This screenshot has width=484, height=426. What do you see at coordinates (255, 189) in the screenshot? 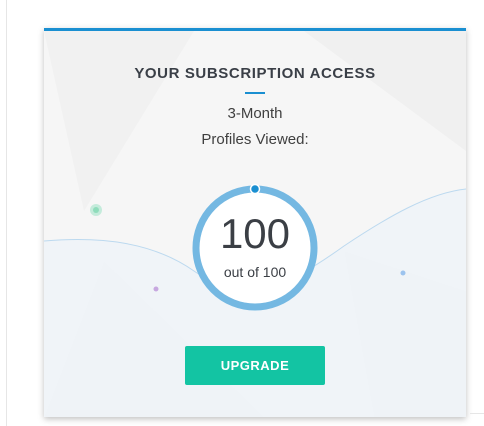
I see `gauge-progress-marker` at bounding box center [255, 189].